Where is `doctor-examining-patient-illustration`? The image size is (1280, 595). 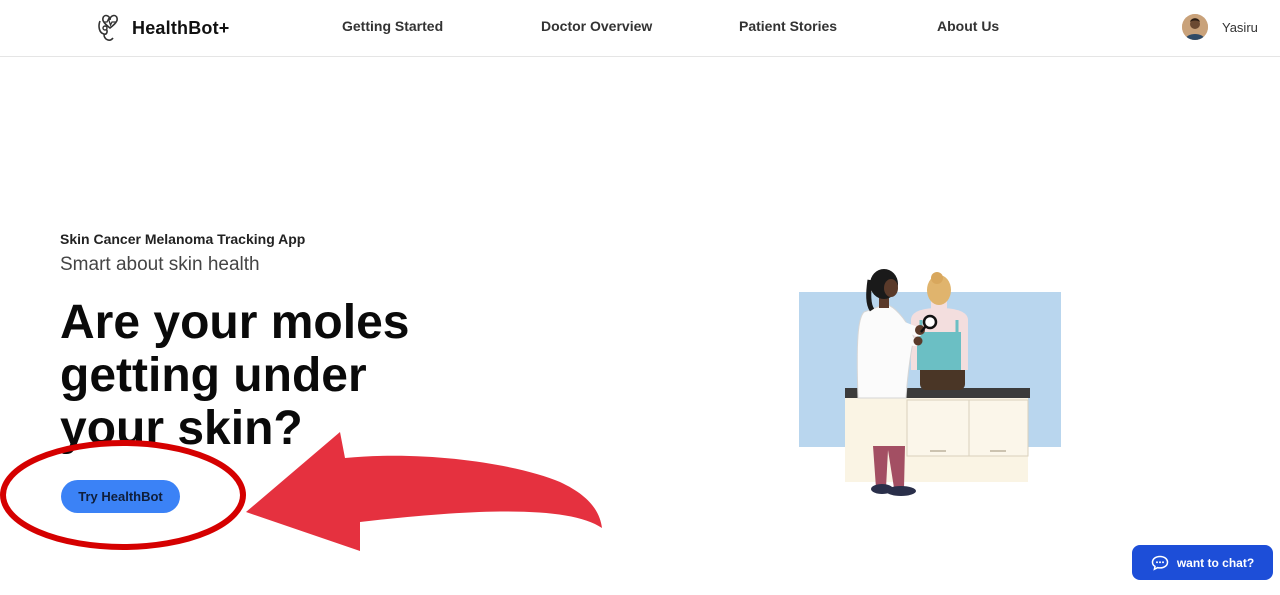 doctor-examining-patient-illustration is located at coordinates (930, 382).